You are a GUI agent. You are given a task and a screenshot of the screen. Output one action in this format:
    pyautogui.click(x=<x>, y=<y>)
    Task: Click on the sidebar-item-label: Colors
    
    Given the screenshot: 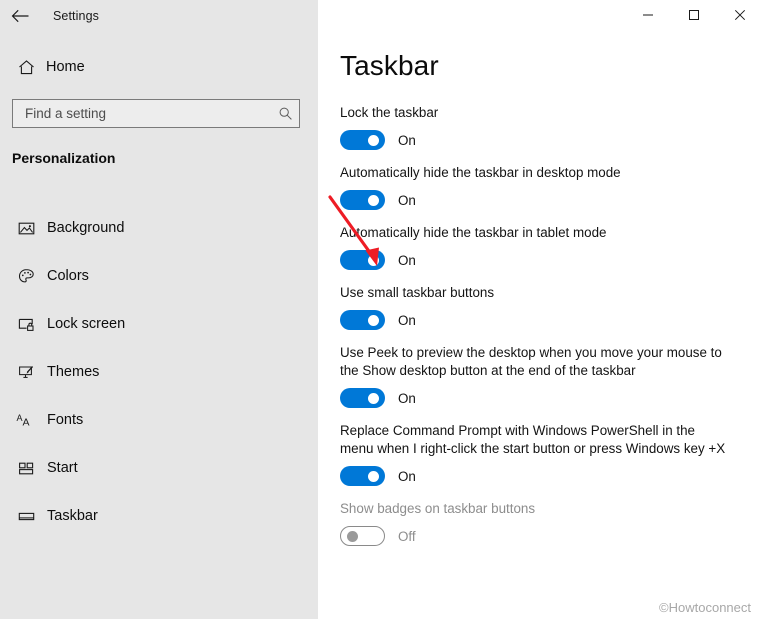 What is the action you would take?
    pyautogui.click(x=68, y=276)
    